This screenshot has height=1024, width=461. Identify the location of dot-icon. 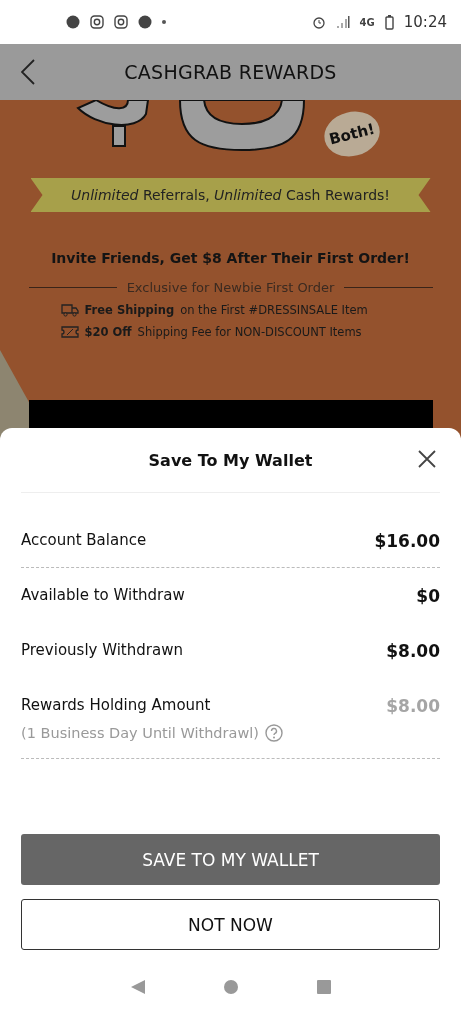
(164, 22).